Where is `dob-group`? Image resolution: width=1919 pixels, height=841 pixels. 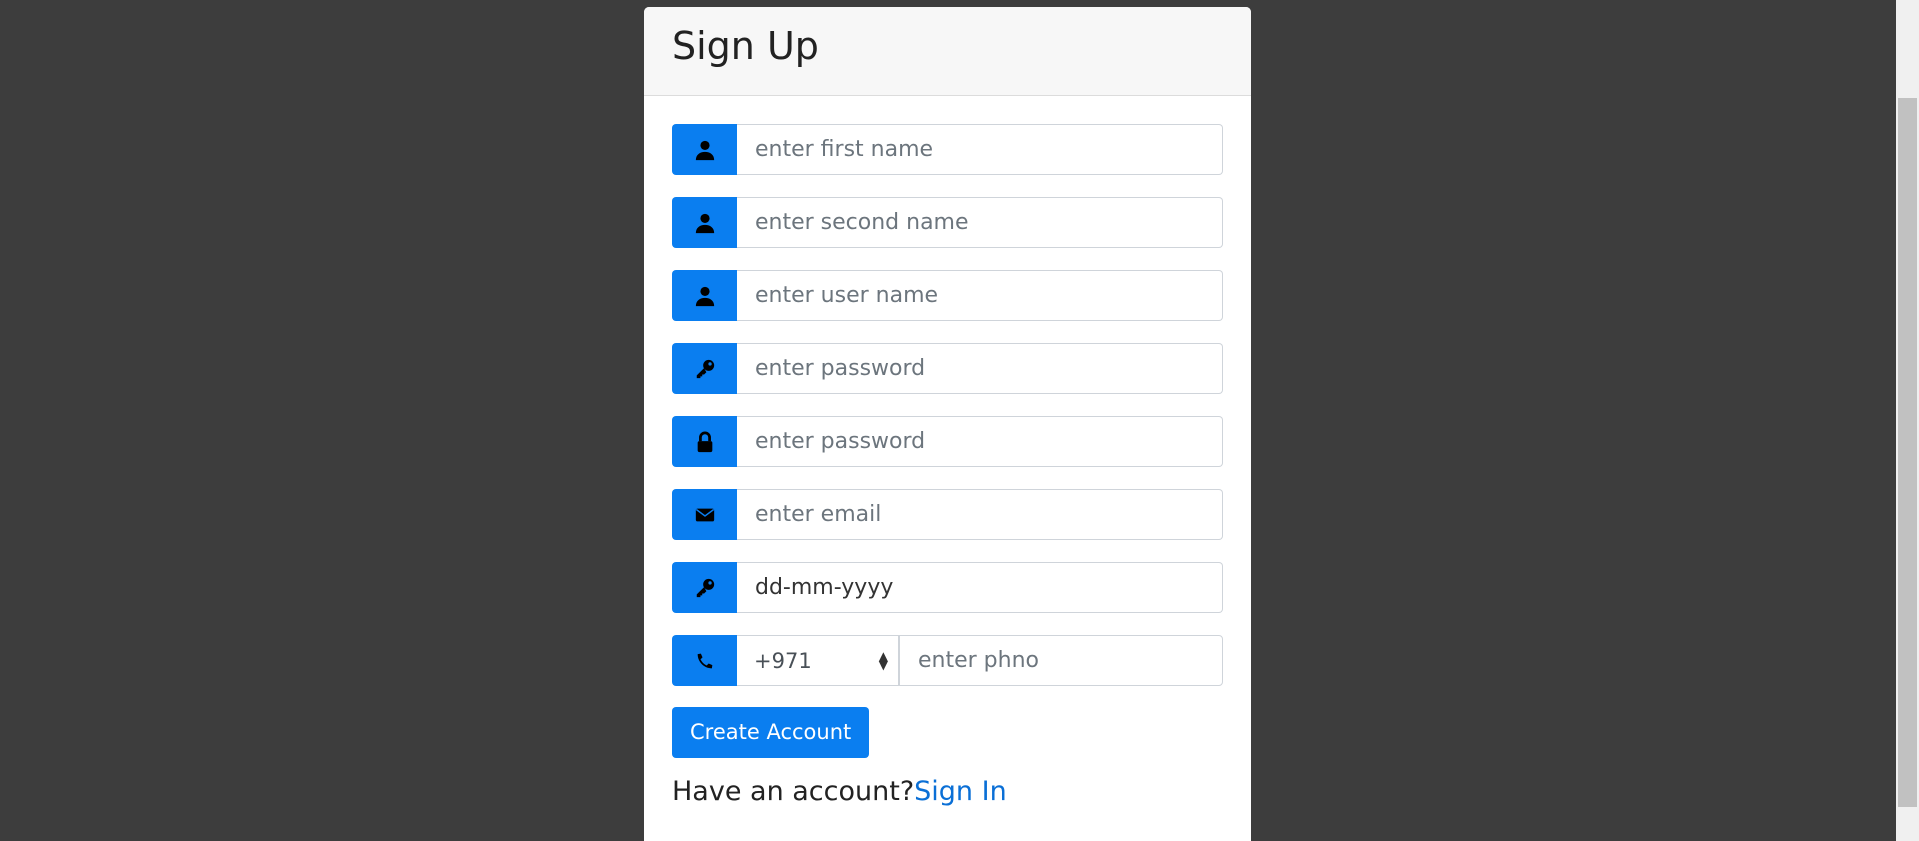 dob-group is located at coordinates (947, 587).